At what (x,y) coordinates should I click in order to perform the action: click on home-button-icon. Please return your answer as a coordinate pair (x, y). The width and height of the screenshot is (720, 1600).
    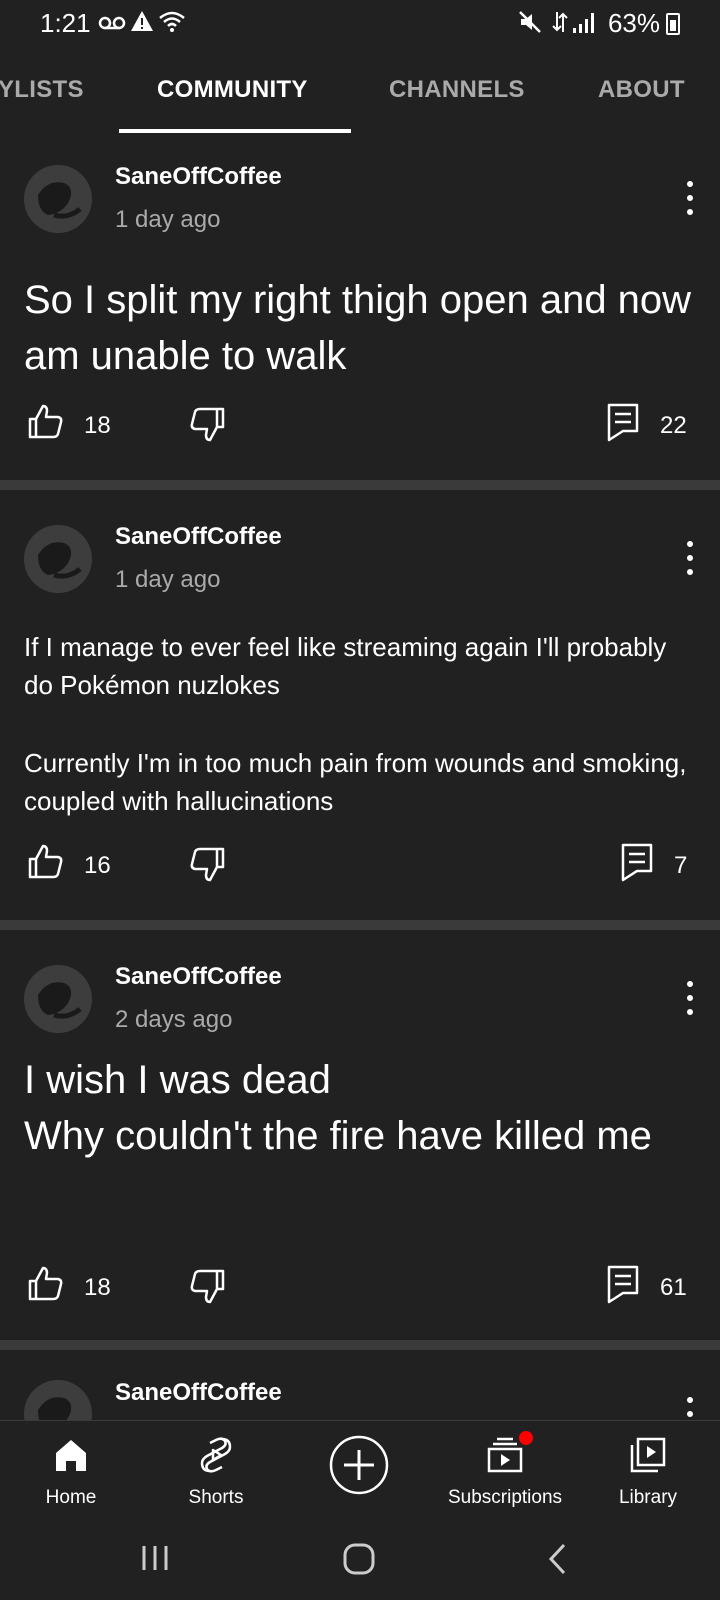
    Looking at the image, I should click on (359, 1561).